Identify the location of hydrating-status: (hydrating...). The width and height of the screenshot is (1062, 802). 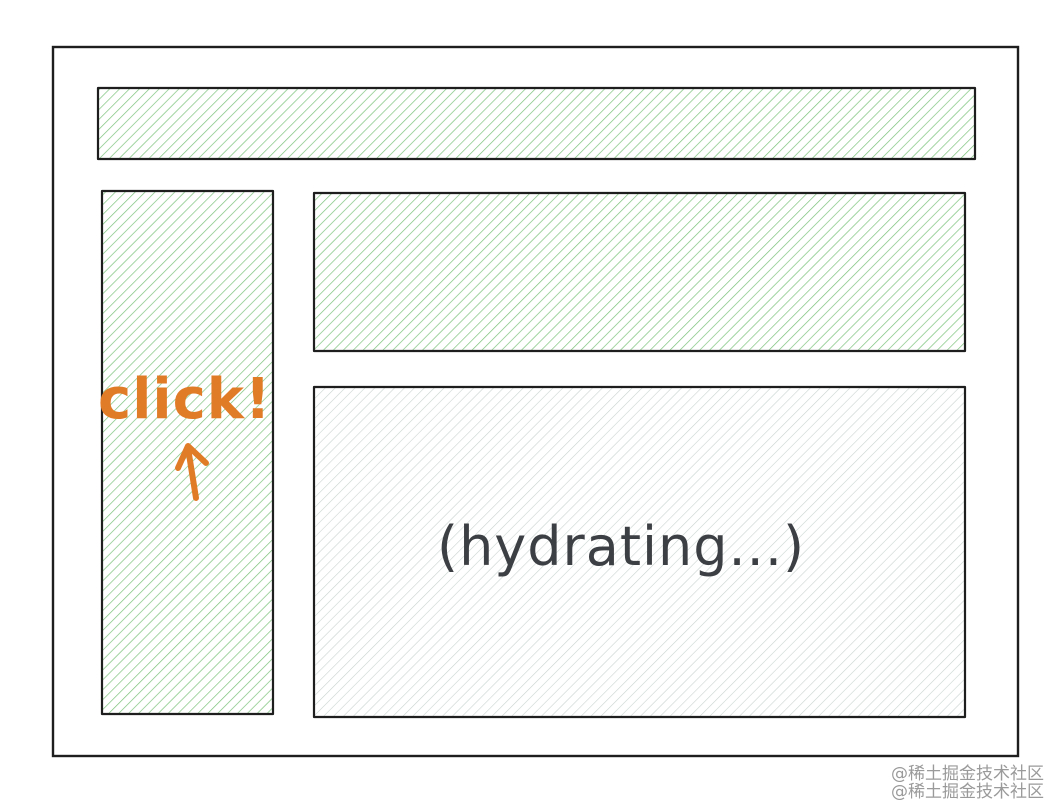
(621, 546).